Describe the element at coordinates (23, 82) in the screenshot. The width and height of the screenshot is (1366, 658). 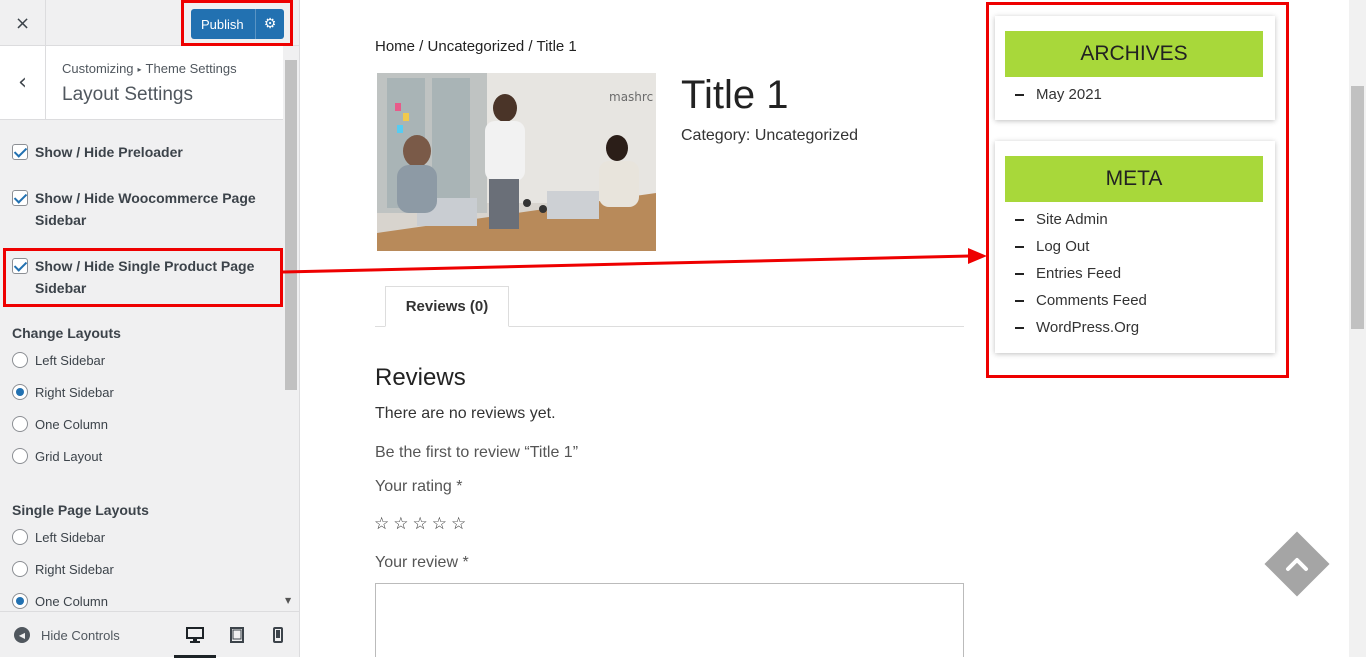
I see `back-arrow-icon: ‹` at that location.